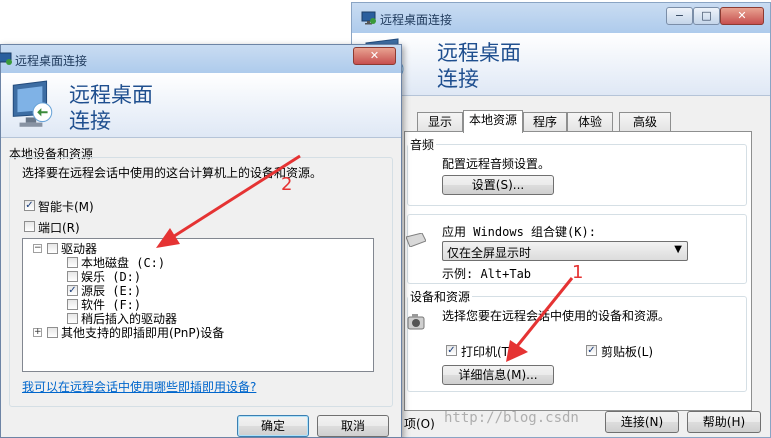 This screenshot has width=771, height=438. What do you see at coordinates (561, 18) in the screenshot?
I see `back-window-titlebar: 远程桌面连接 − □ ✕` at bounding box center [561, 18].